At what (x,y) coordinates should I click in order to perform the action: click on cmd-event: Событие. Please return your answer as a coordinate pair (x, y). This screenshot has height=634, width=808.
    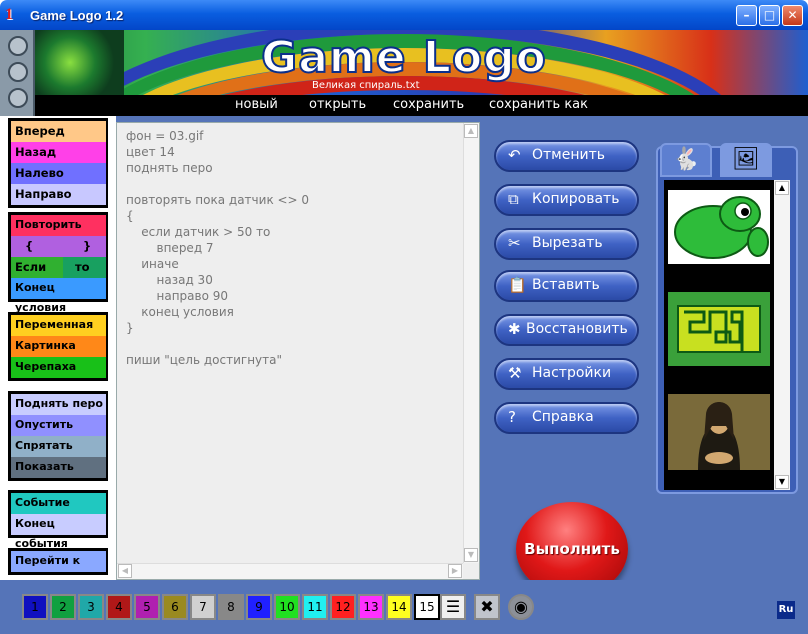
    Looking at the image, I should click on (58, 503).